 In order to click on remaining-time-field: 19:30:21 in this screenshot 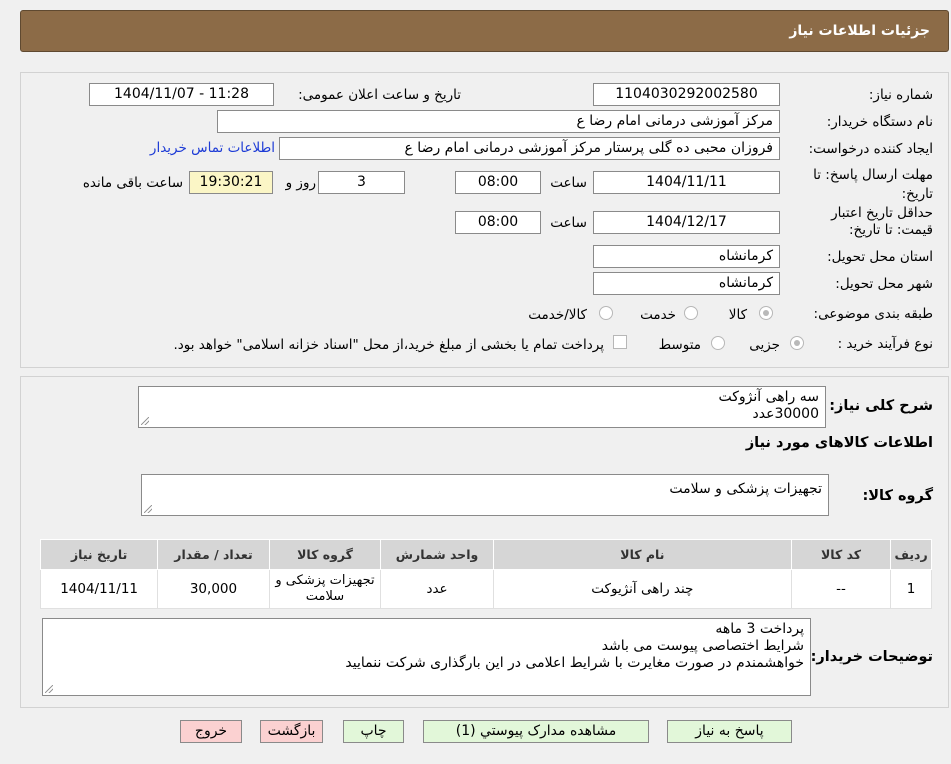, I will do `click(231, 182)`.